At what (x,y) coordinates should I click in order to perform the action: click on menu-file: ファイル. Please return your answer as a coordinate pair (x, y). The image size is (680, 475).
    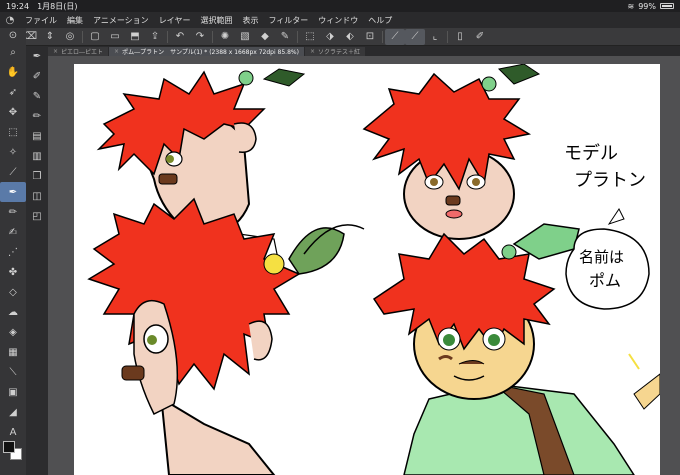
    Looking at the image, I should click on (41, 20).